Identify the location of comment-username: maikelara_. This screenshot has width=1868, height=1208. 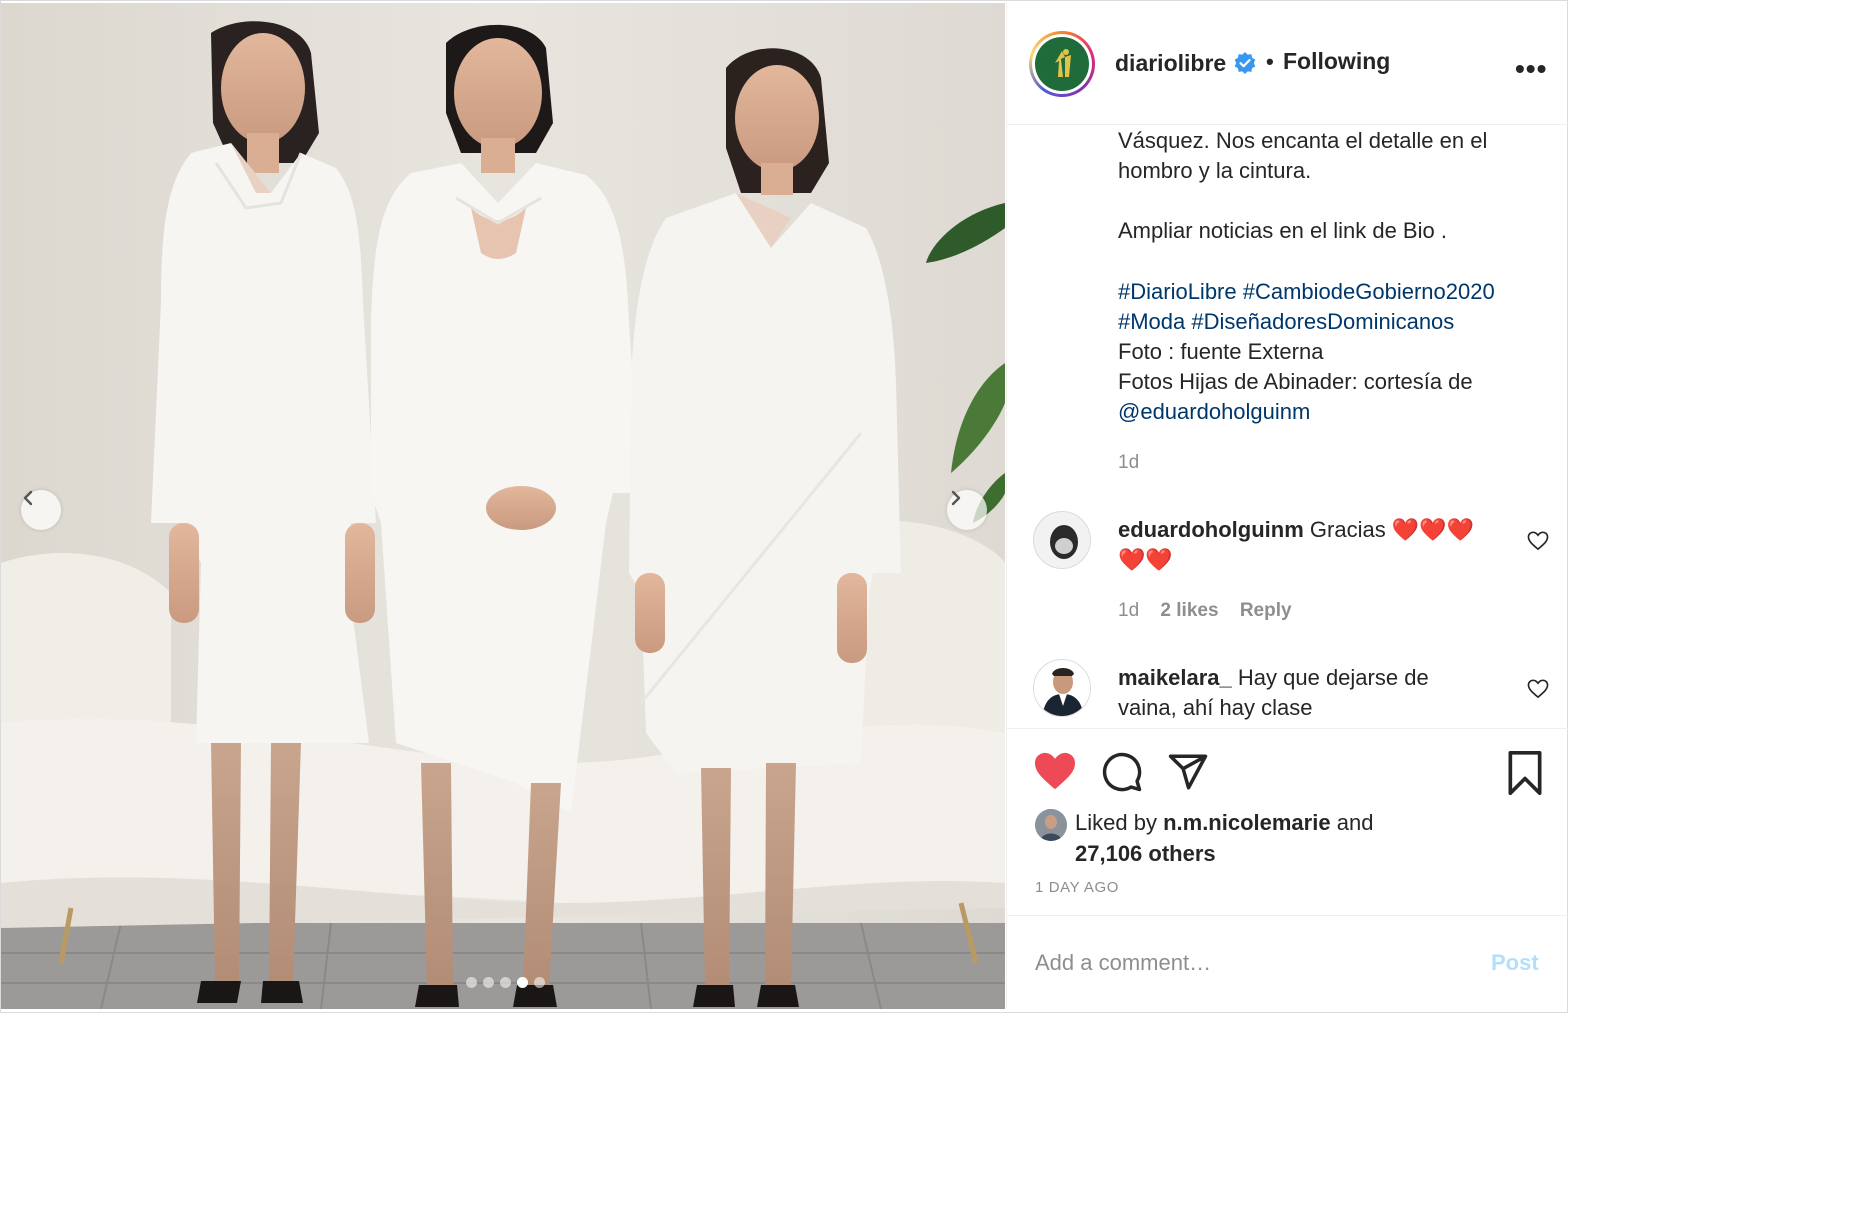
(1175, 677).